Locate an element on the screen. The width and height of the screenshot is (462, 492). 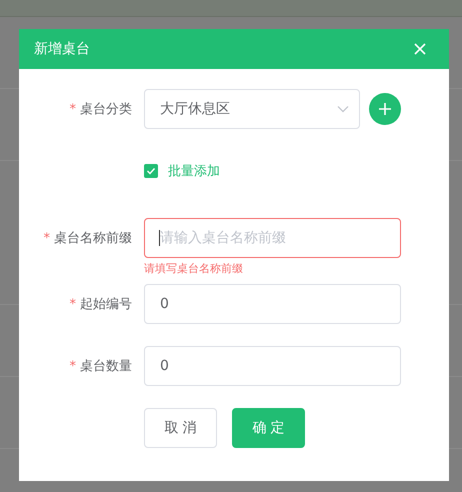
caret-icon is located at coordinates (343, 109).